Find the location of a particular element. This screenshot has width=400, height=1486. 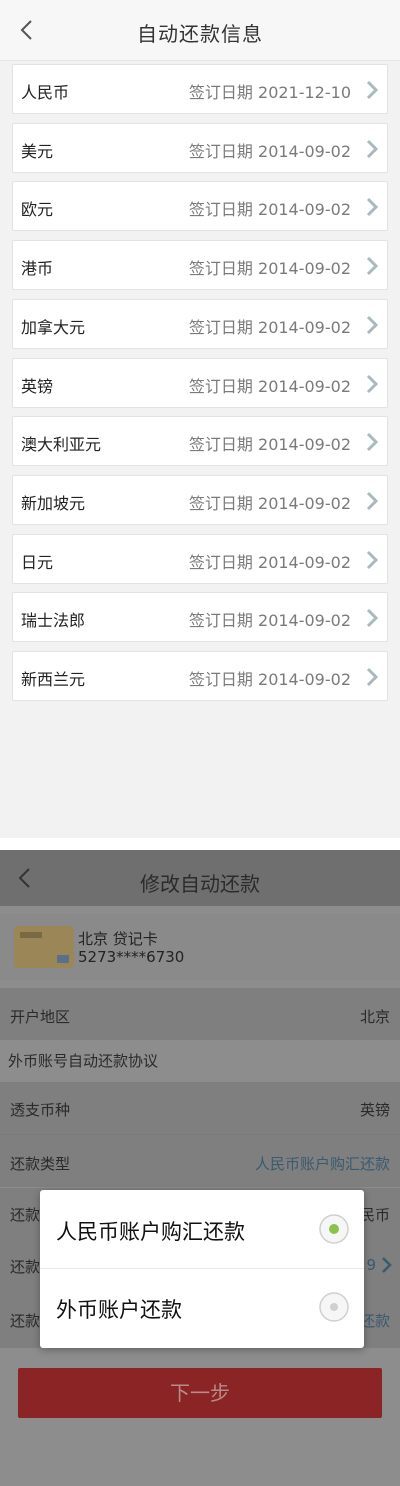

currency-name: 瑞士法郎 is located at coordinates (53, 621).